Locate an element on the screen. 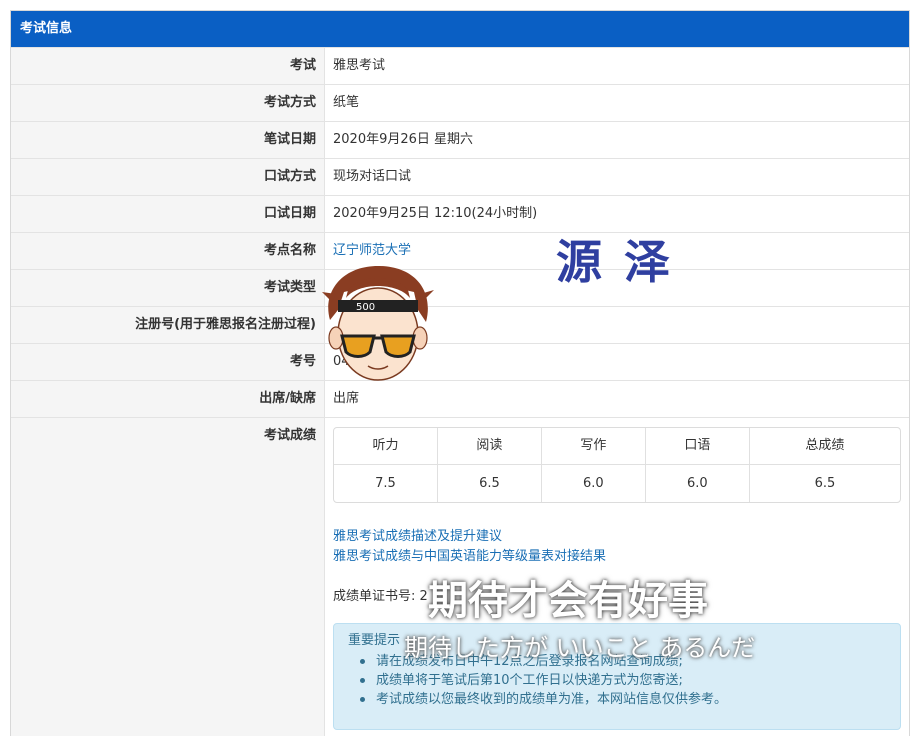 The height and width of the screenshot is (736, 920). row-exam-mode: 考试方式 纸笔 is located at coordinates (460, 102).